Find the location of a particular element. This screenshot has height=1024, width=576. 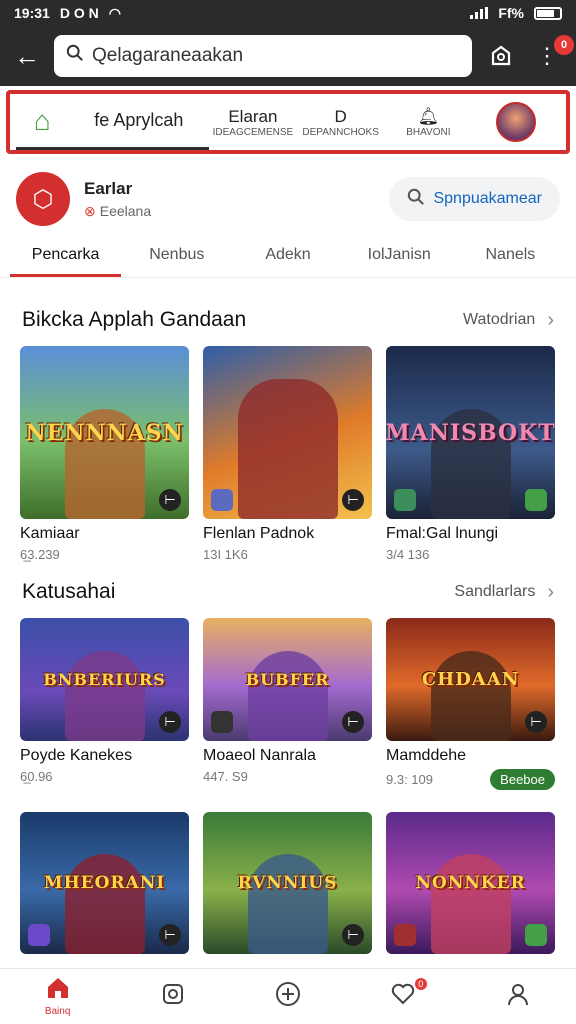

nav-home: Bainq is located at coordinates (57, 996).